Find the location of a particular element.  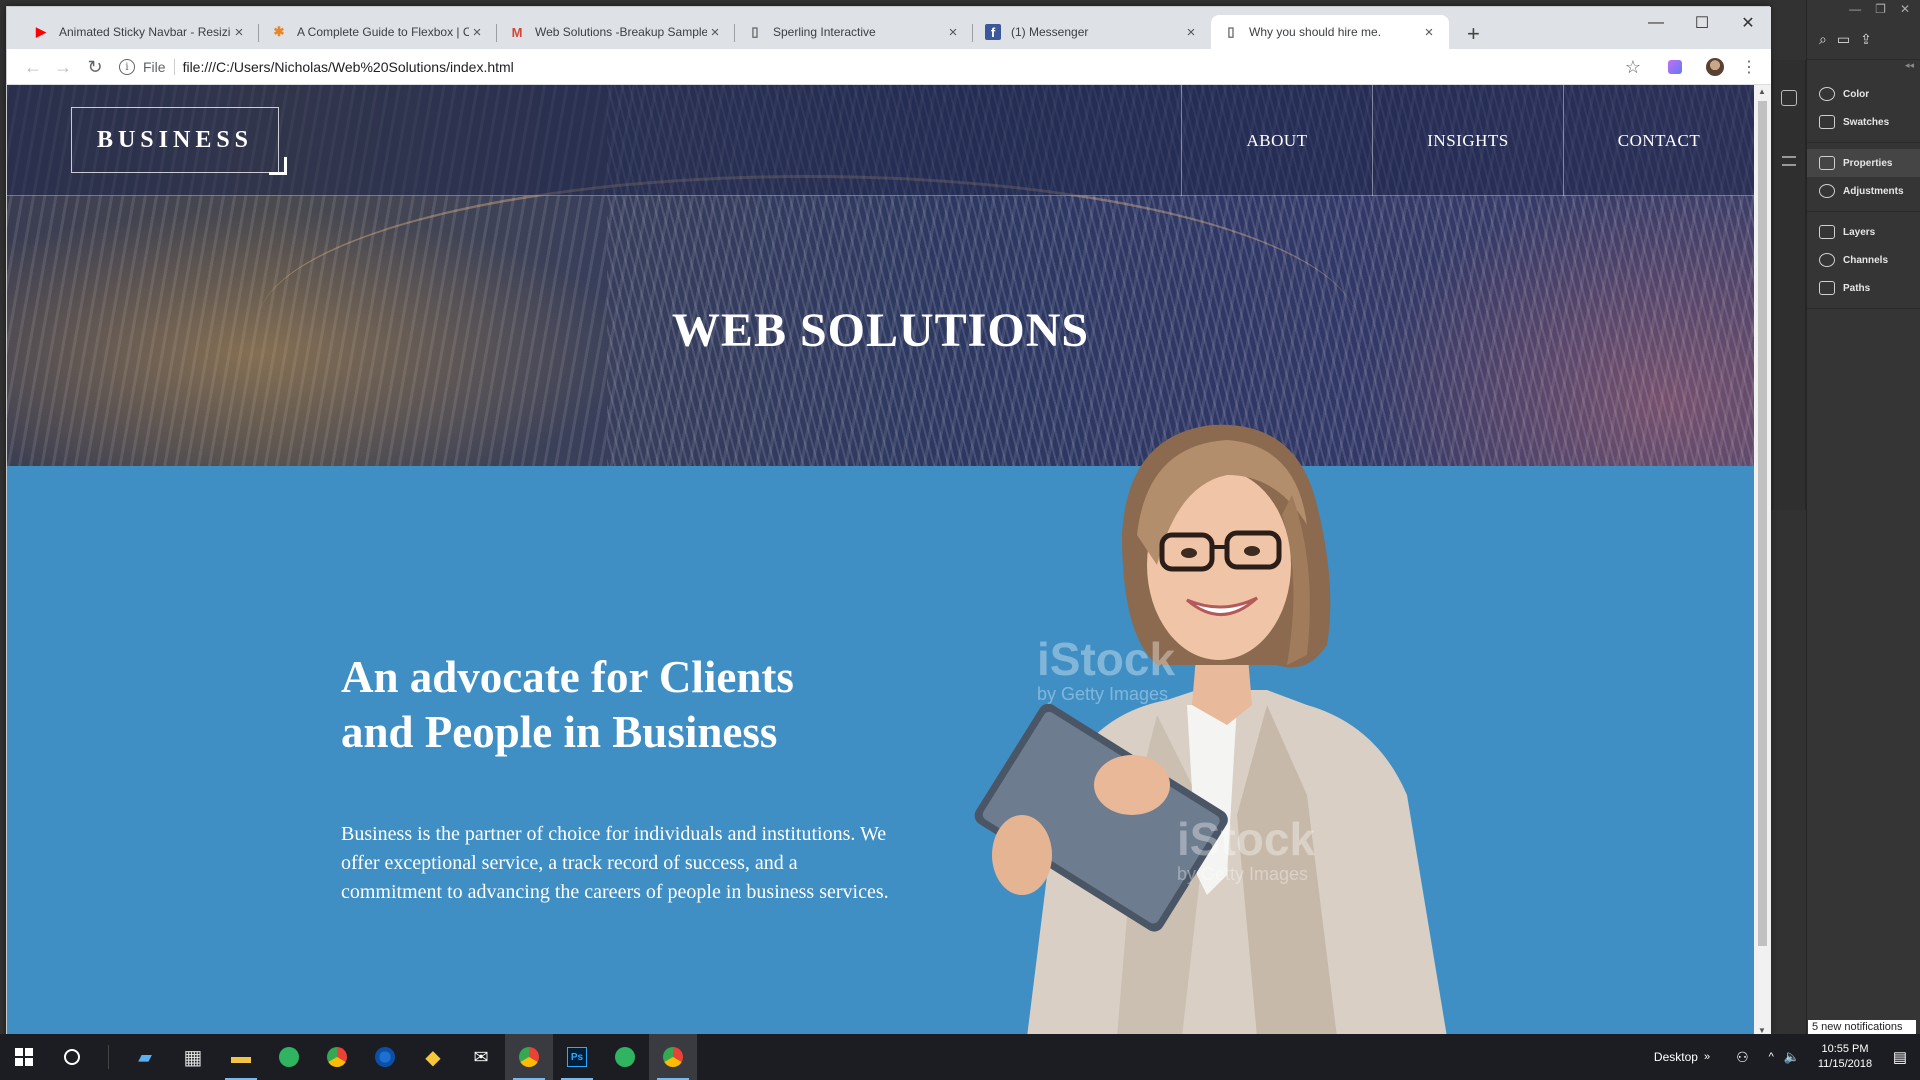

panel-adjustments: Adjustments is located at coordinates (1863, 191).